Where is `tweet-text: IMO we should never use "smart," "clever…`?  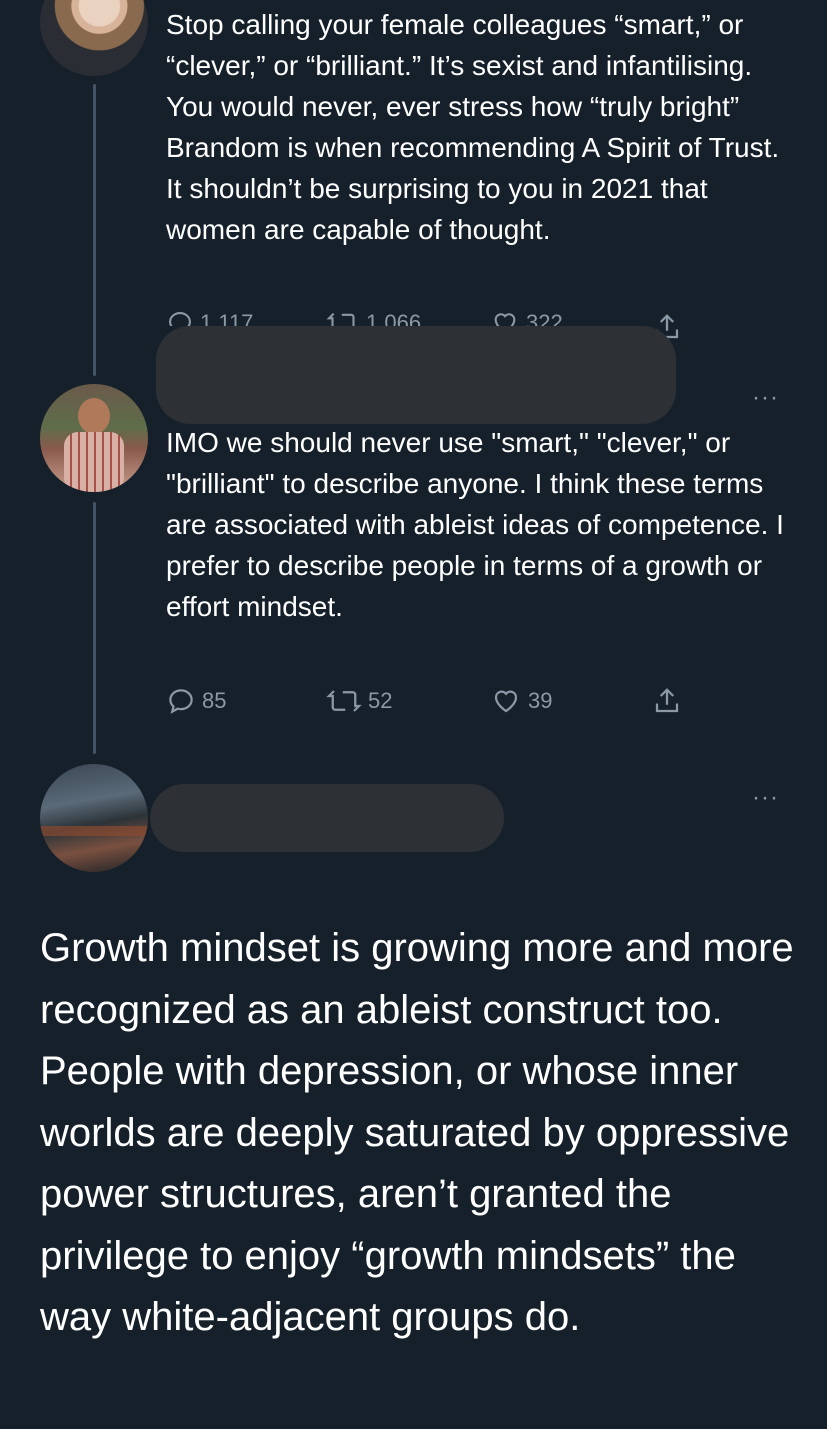
tweet-text: IMO we should never use "smart," "clever… is located at coordinates (475, 524).